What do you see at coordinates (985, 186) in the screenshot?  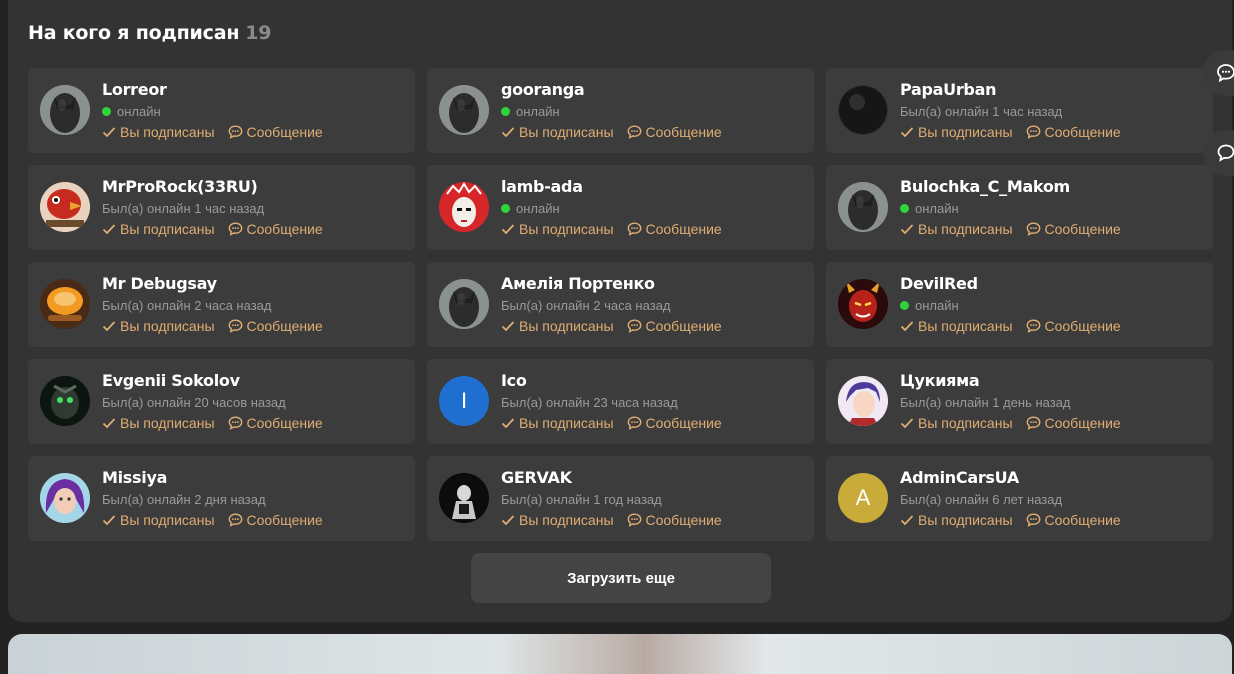 I see `user-name: Bulochka_C_Makom` at bounding box center [985, 186].